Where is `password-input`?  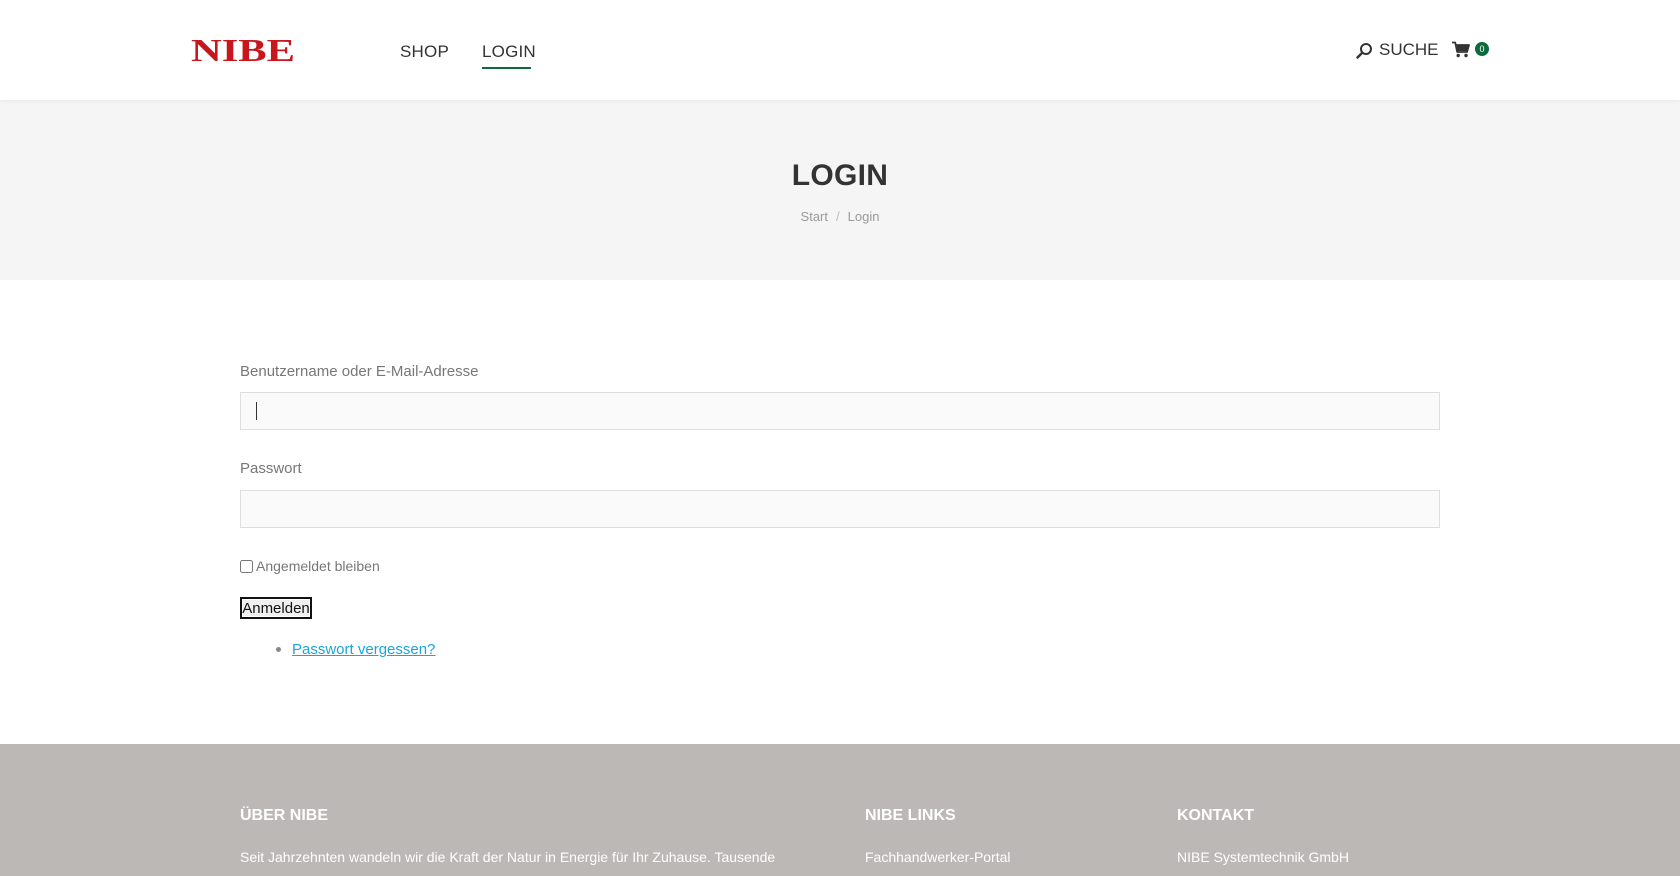
password-input is located at coordinates (840, 509).